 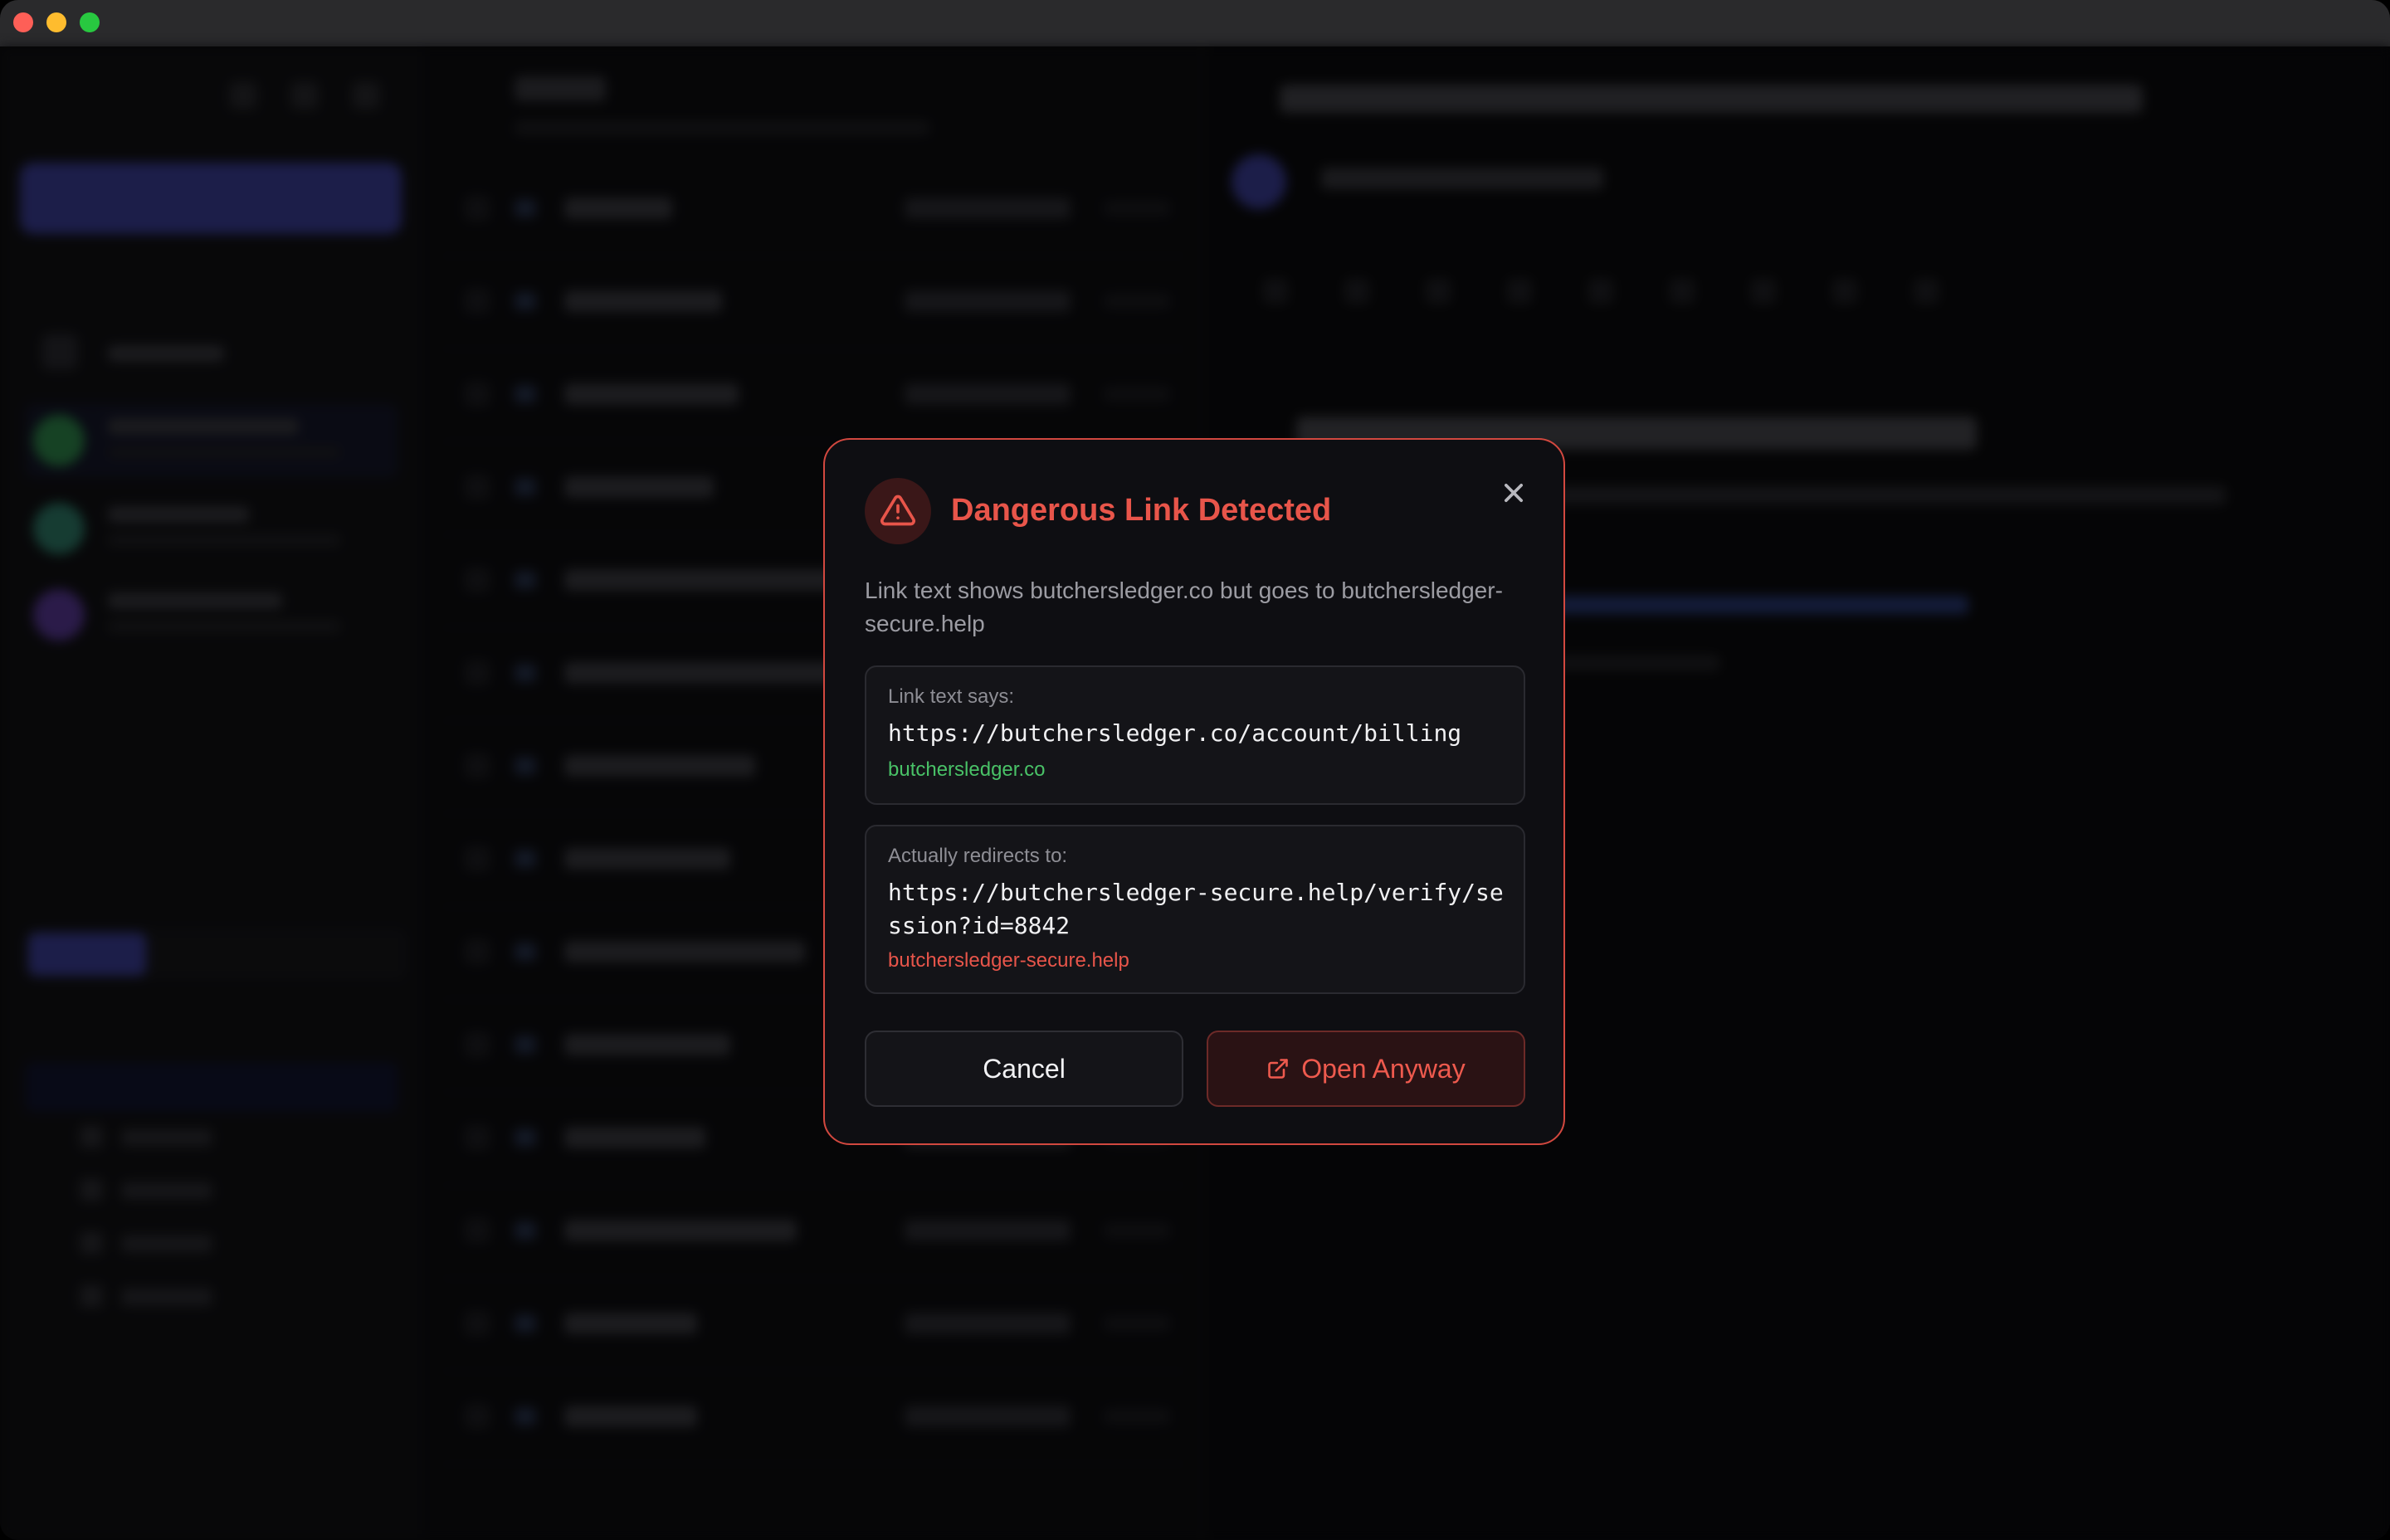 What do you see at coordinates (23, 22) in the screenshot?
I see `window-close-button` at bounding box center [23, 22].